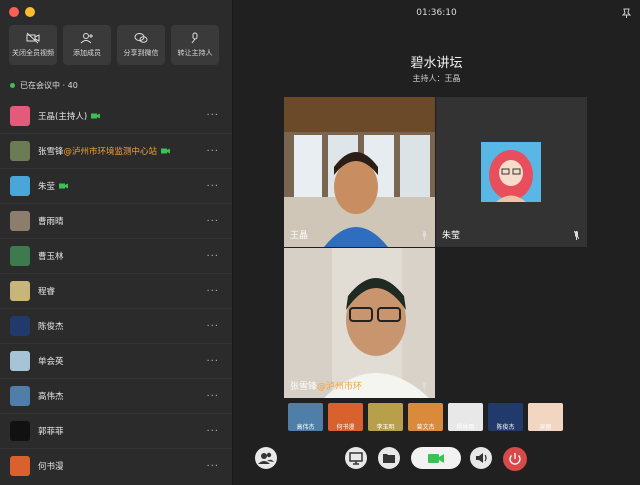  I want to click on power-icon, so click(515, 459).